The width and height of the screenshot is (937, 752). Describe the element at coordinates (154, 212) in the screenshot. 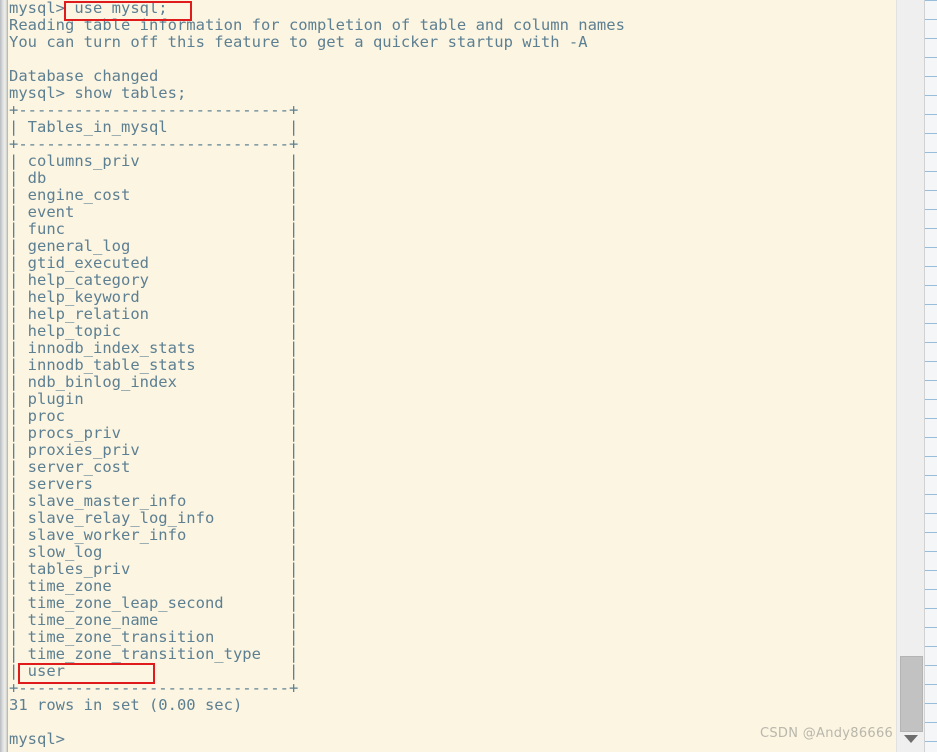

I see `terminal-line: | event |` at that location.